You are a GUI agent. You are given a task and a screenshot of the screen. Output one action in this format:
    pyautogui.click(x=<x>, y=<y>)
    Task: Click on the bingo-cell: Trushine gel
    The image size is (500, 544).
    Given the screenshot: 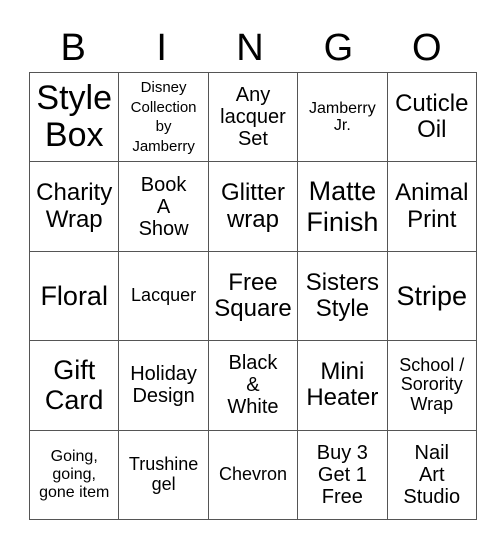 What is the action you would take?
    pyautogui.click(x=163, y=474)
    